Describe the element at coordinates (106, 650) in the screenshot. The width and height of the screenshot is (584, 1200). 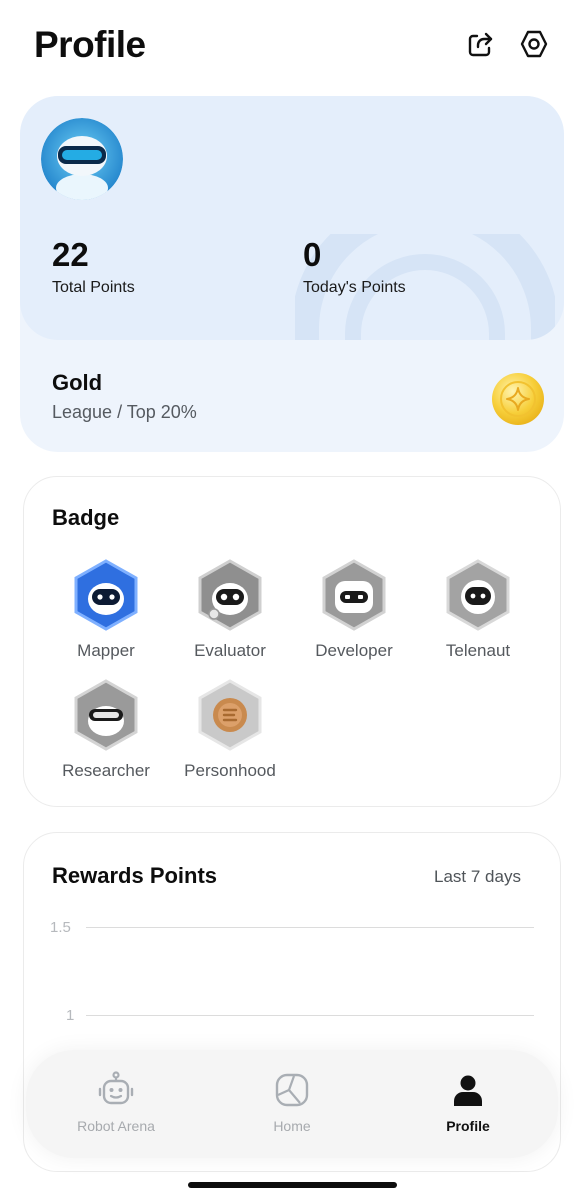
I see `badge-label: Mapper` at that location.